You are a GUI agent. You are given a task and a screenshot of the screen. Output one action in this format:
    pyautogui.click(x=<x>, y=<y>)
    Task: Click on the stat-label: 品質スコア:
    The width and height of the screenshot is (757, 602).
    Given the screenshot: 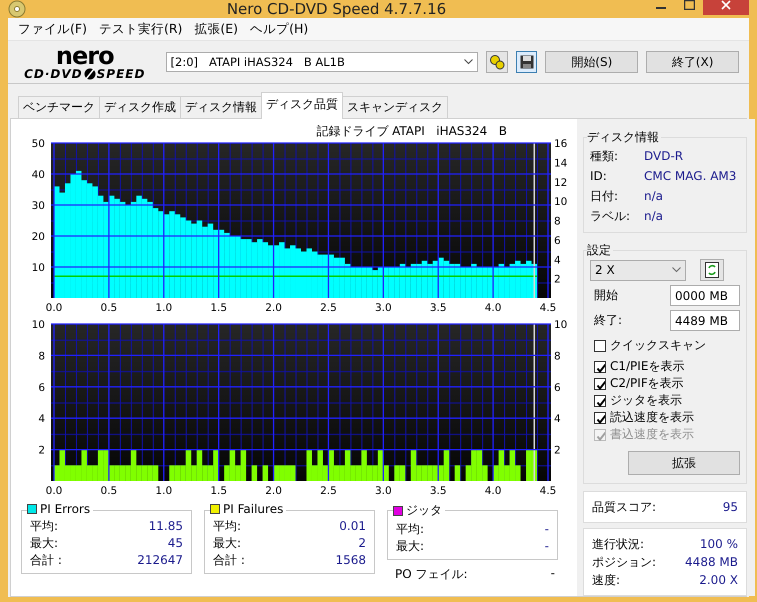 What is the action you would take?
    pyautogui.click(x=624, y=507)
    